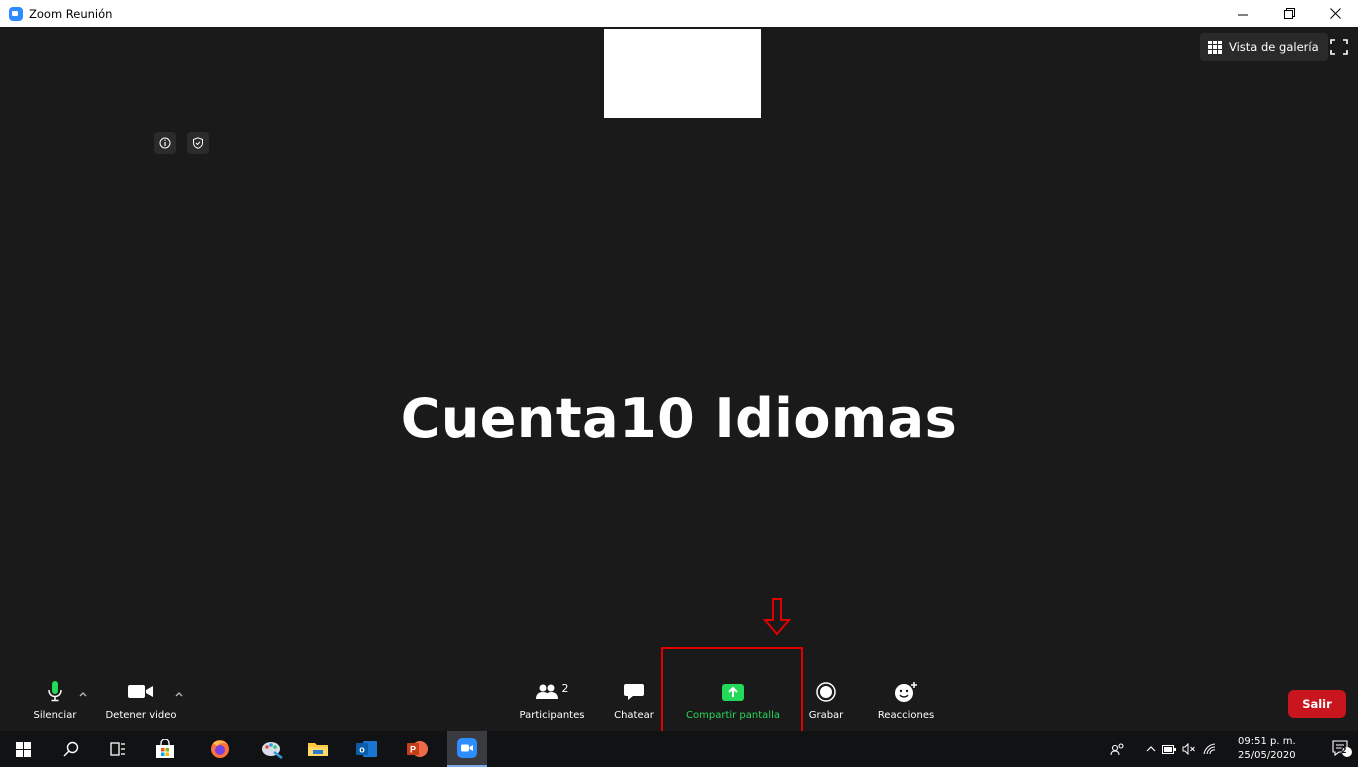  I want to click on windows-taskbar: o P 09:51 p. m. 25/05/2020 2, so click(679, 749).